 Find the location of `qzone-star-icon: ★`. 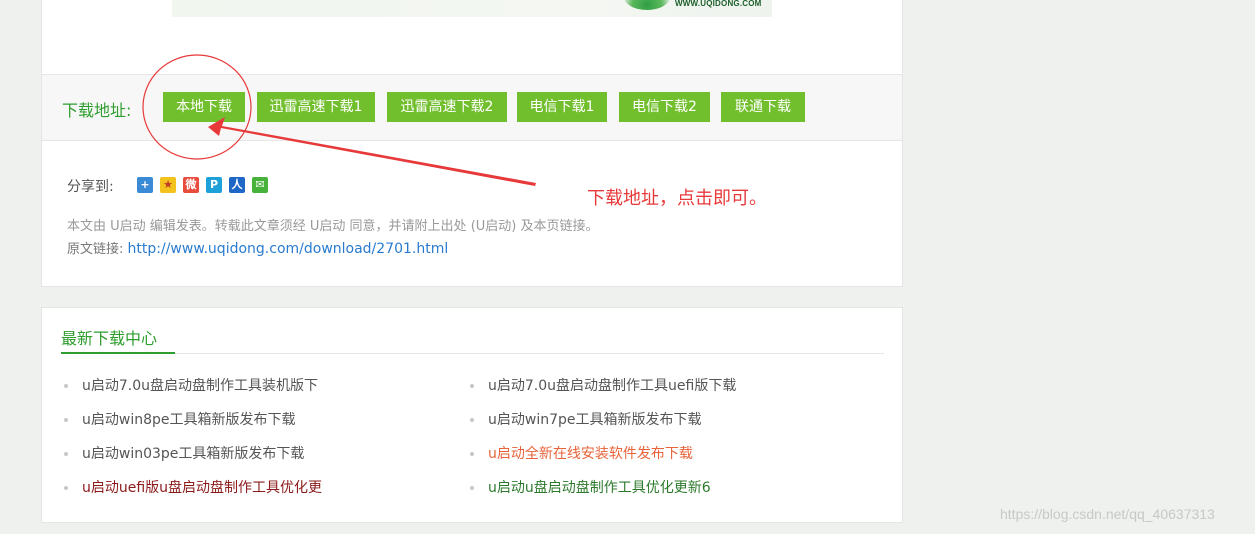

qzone-star-icon: ★ is located at coordinates (168, 185).